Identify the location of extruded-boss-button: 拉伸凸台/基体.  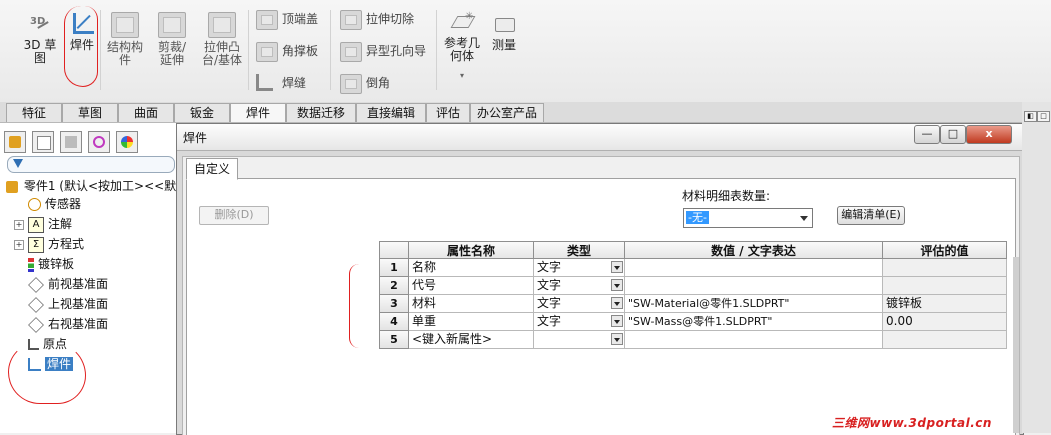
(222, 39).